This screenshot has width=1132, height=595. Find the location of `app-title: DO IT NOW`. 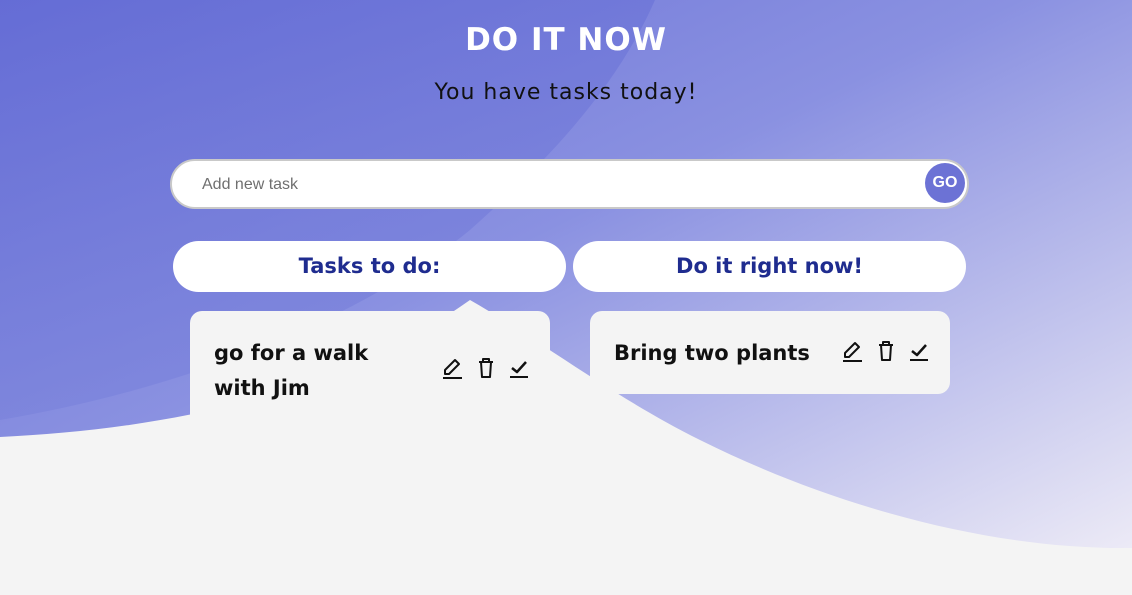

app-title: DO IT NOW is located at coordinates (566, 40).